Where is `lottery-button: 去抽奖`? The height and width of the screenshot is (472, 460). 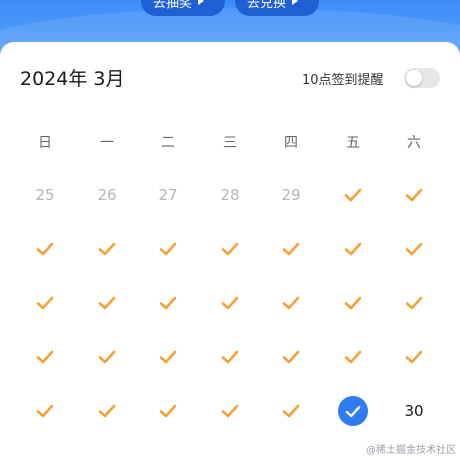
lottery-button: 去抽奖 is located at coordinates (183, 8).